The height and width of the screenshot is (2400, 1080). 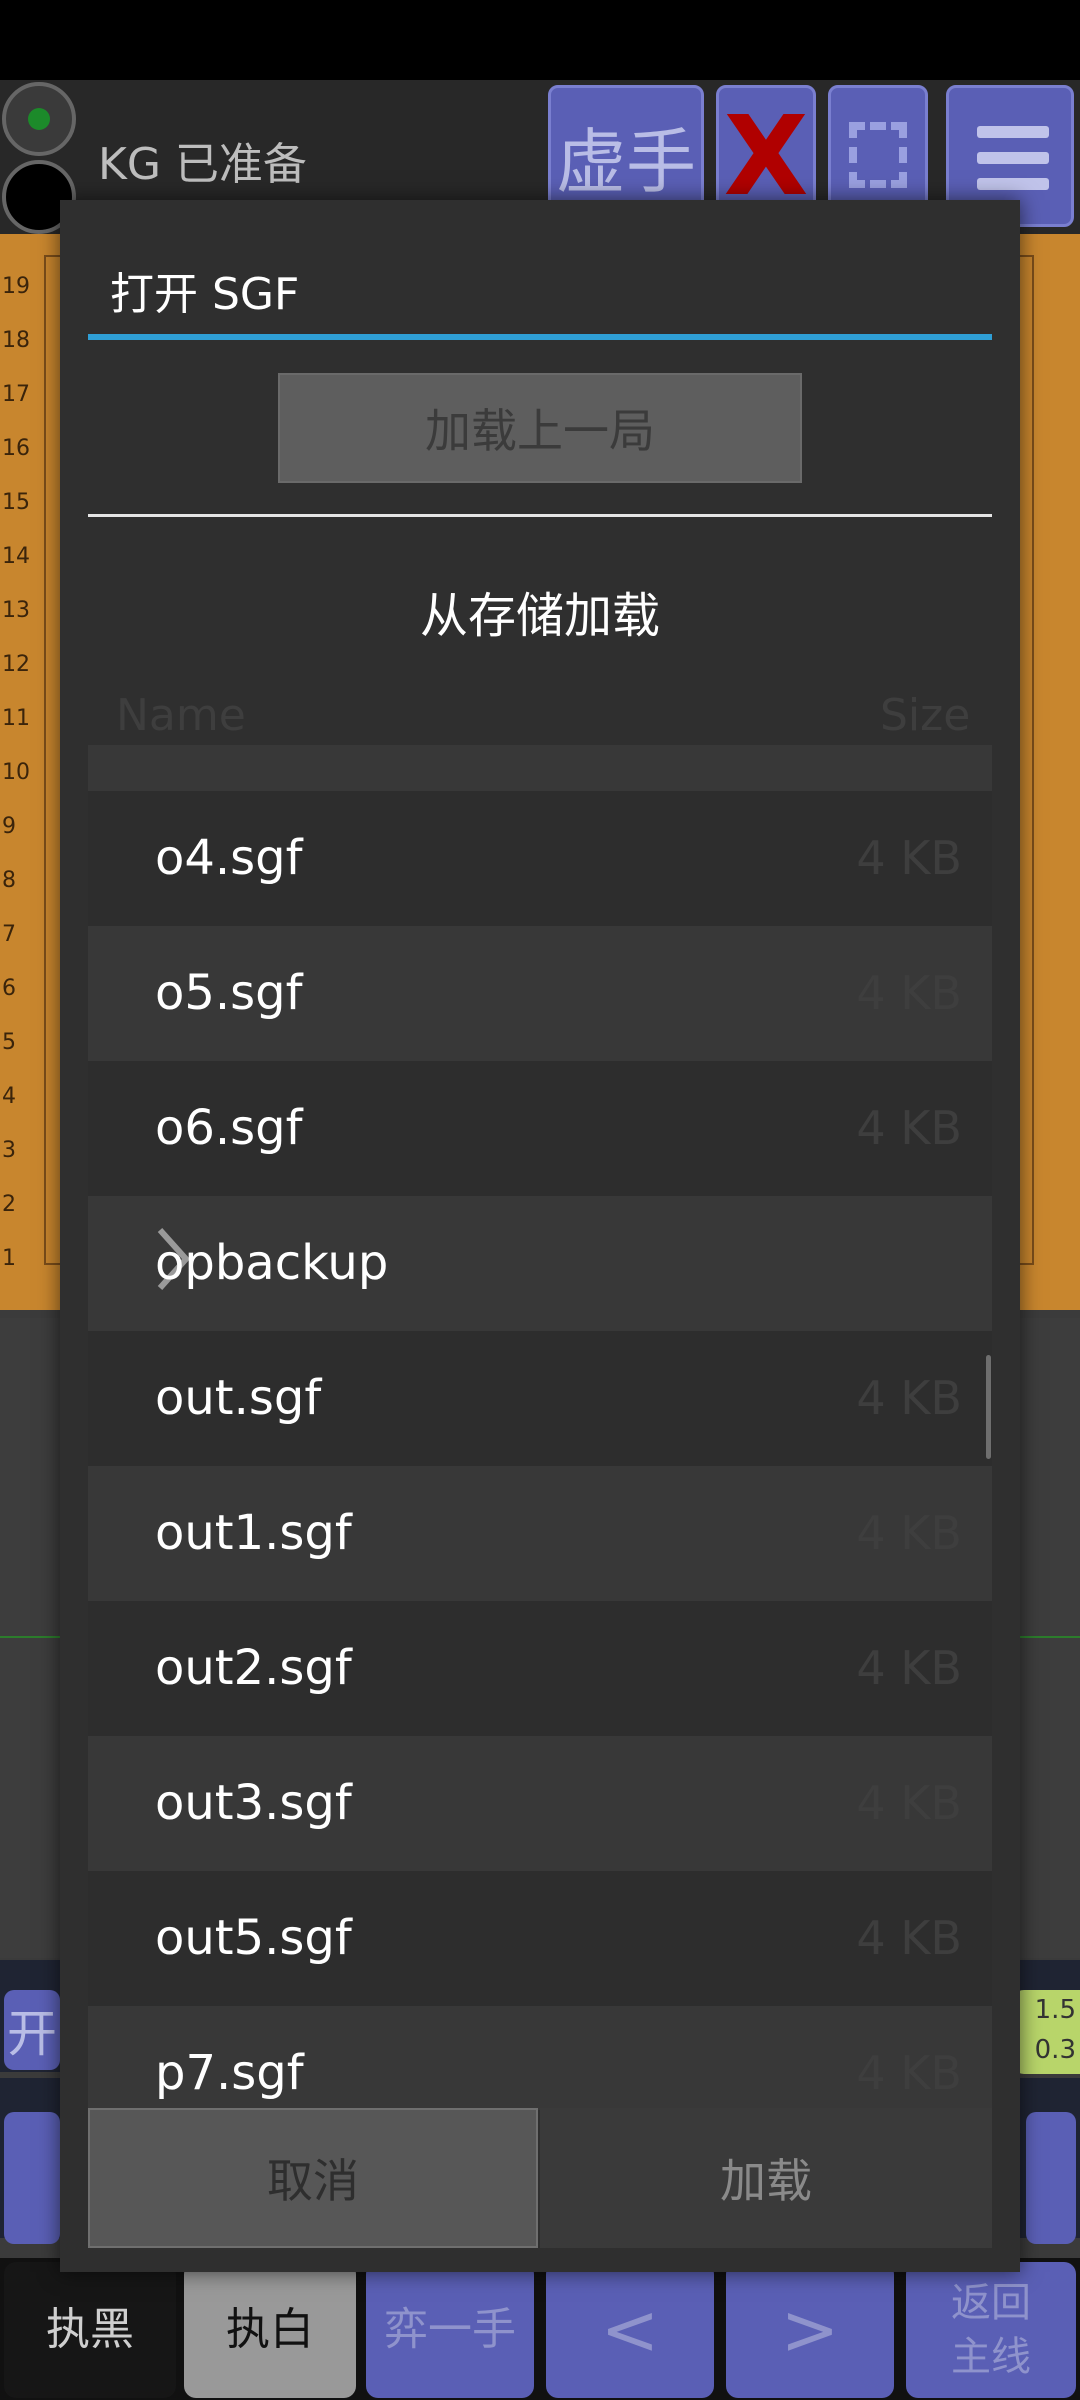 I want to click on board-row-number: 7, so click(x=9, y=934).